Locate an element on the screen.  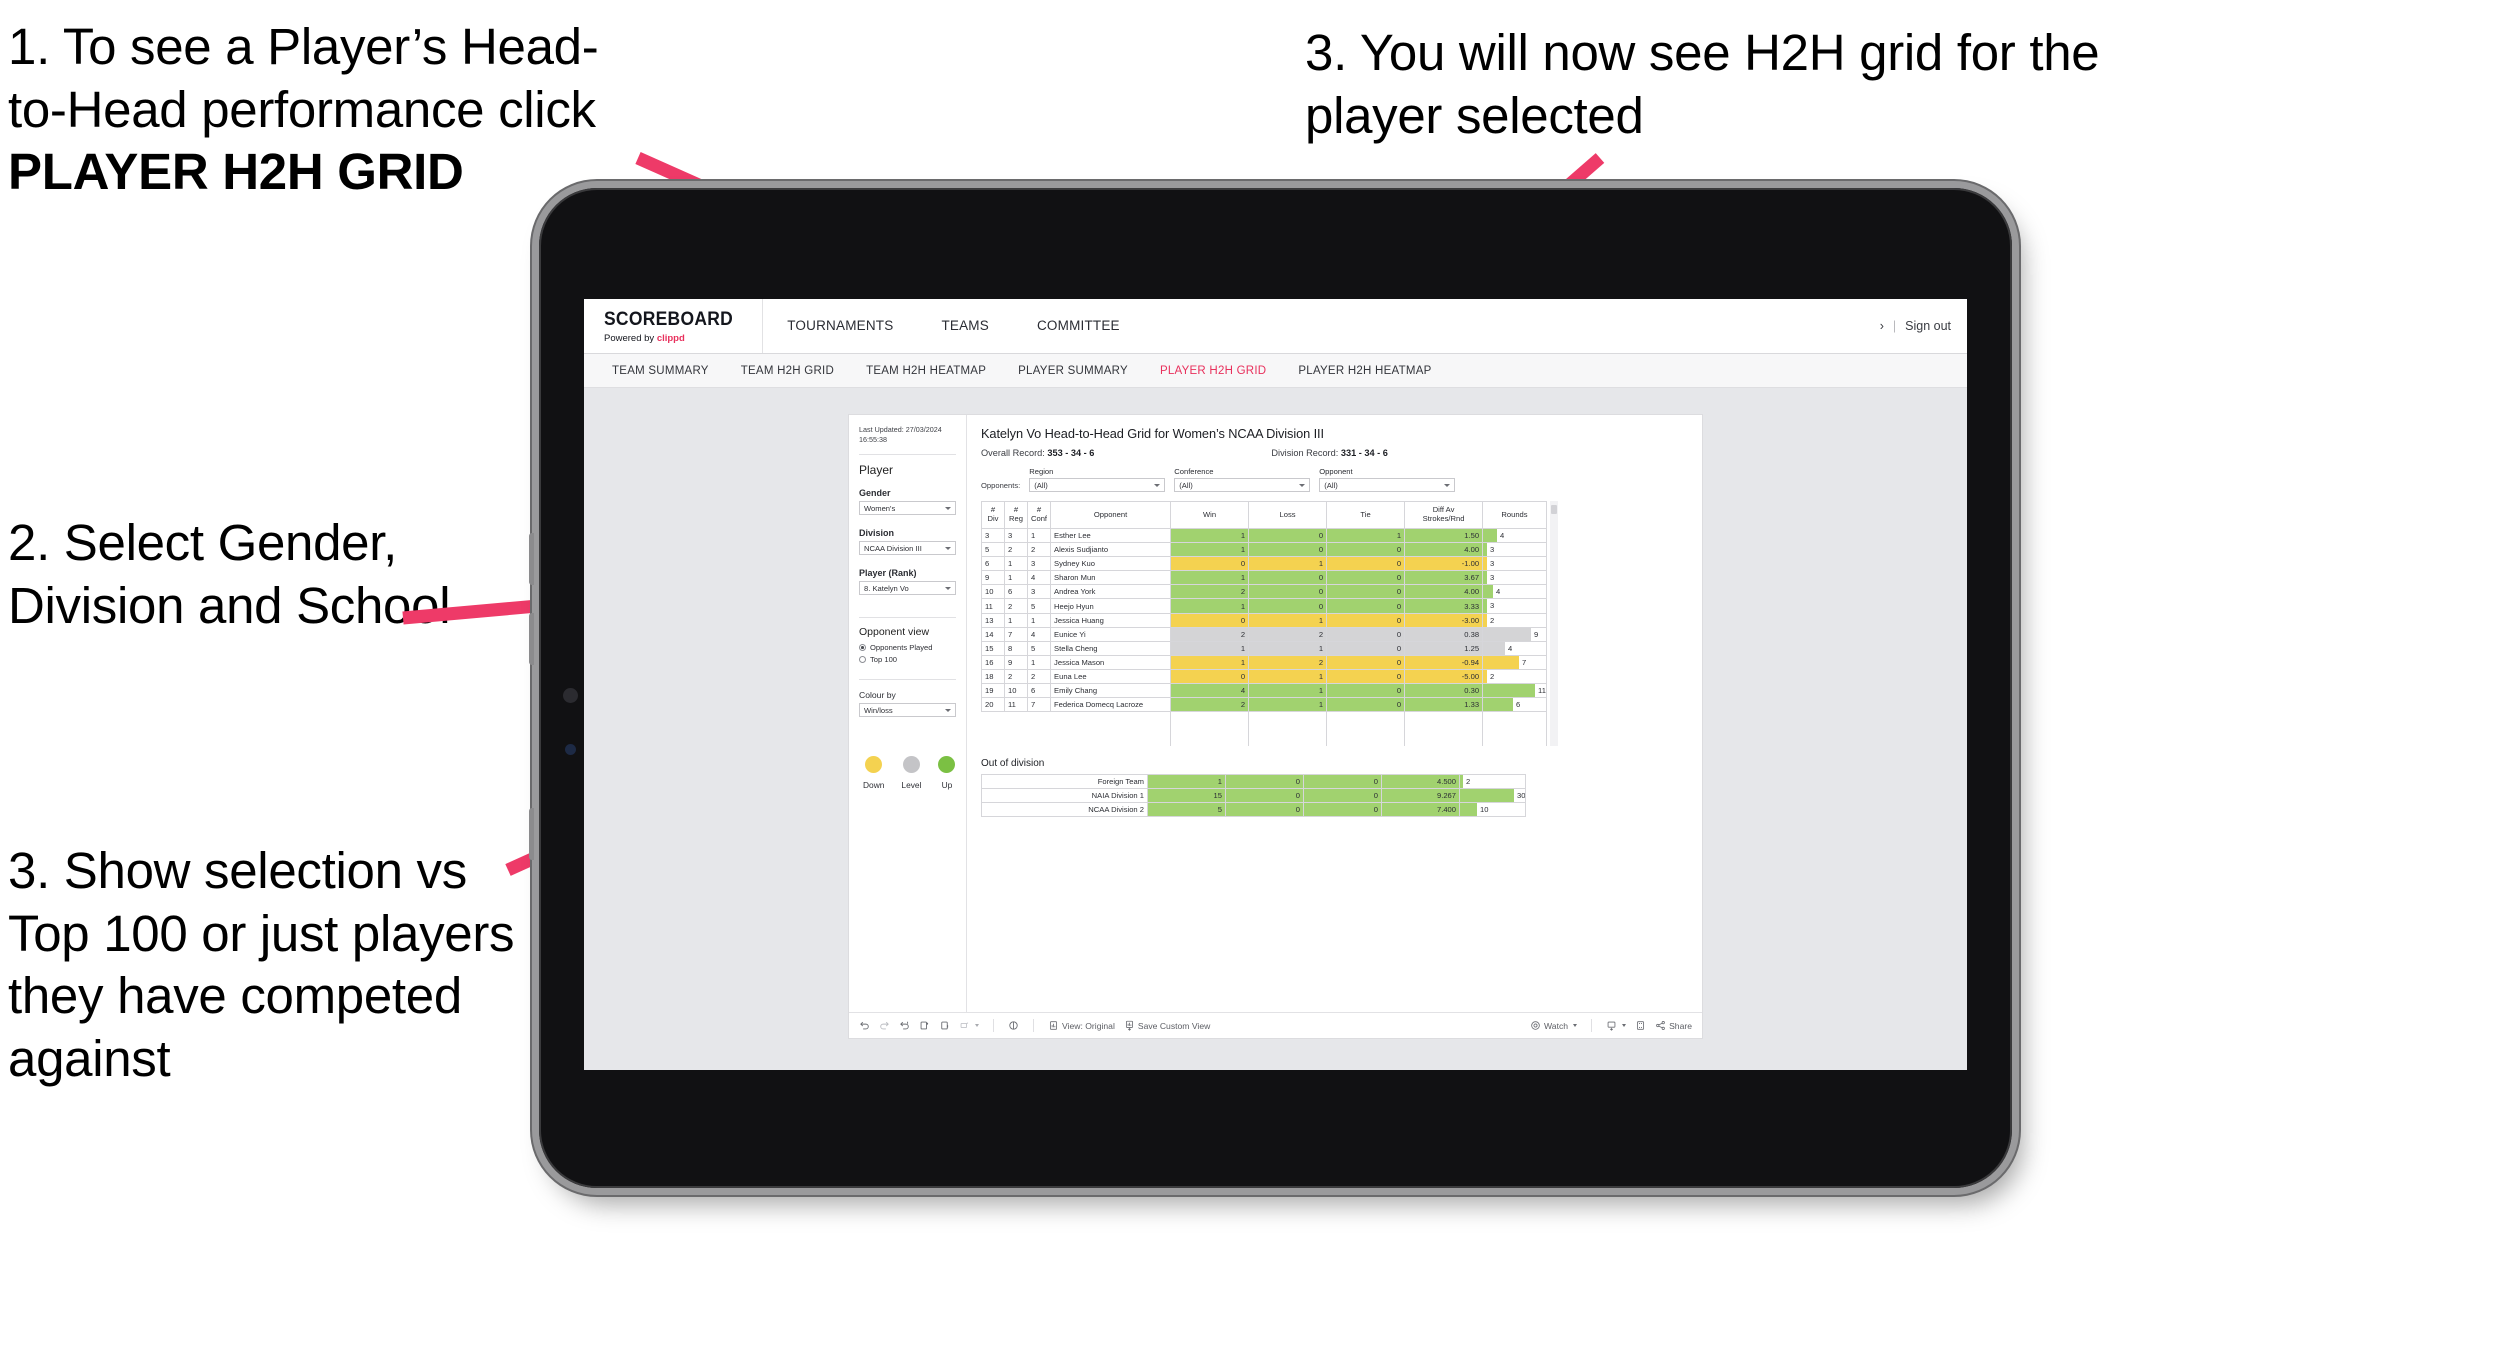
table-row: 15 8 5 Stella Cheng 1 1 0 1.25 4 is located at coordinates (1264, 648).